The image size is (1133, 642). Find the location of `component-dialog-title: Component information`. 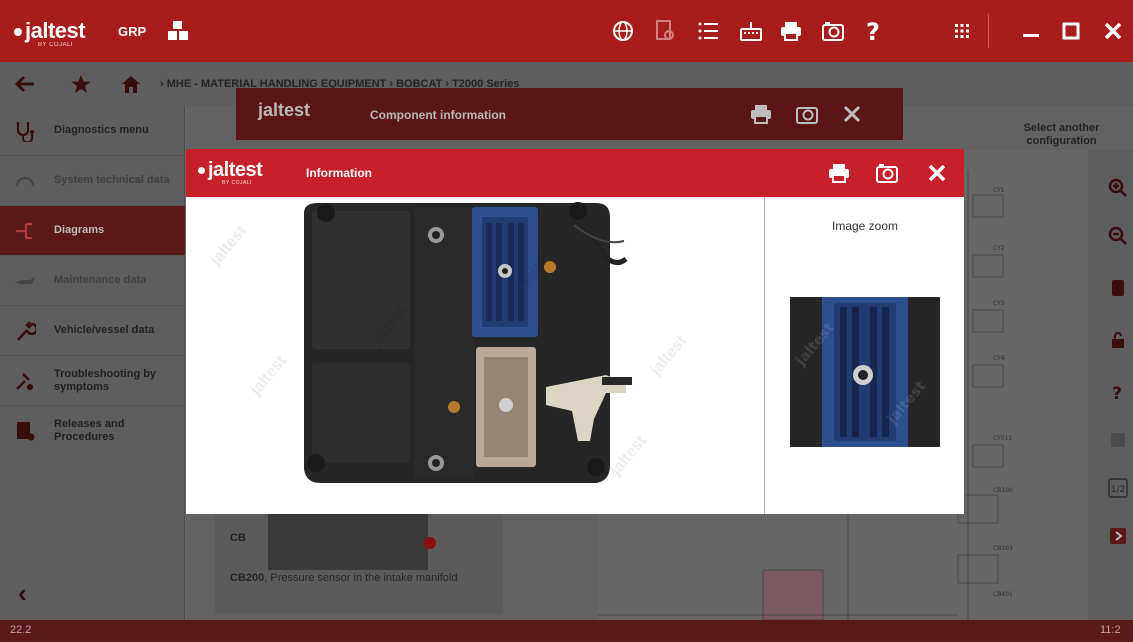

component-dialog-title: Component information is located at coordinates (438, 115).